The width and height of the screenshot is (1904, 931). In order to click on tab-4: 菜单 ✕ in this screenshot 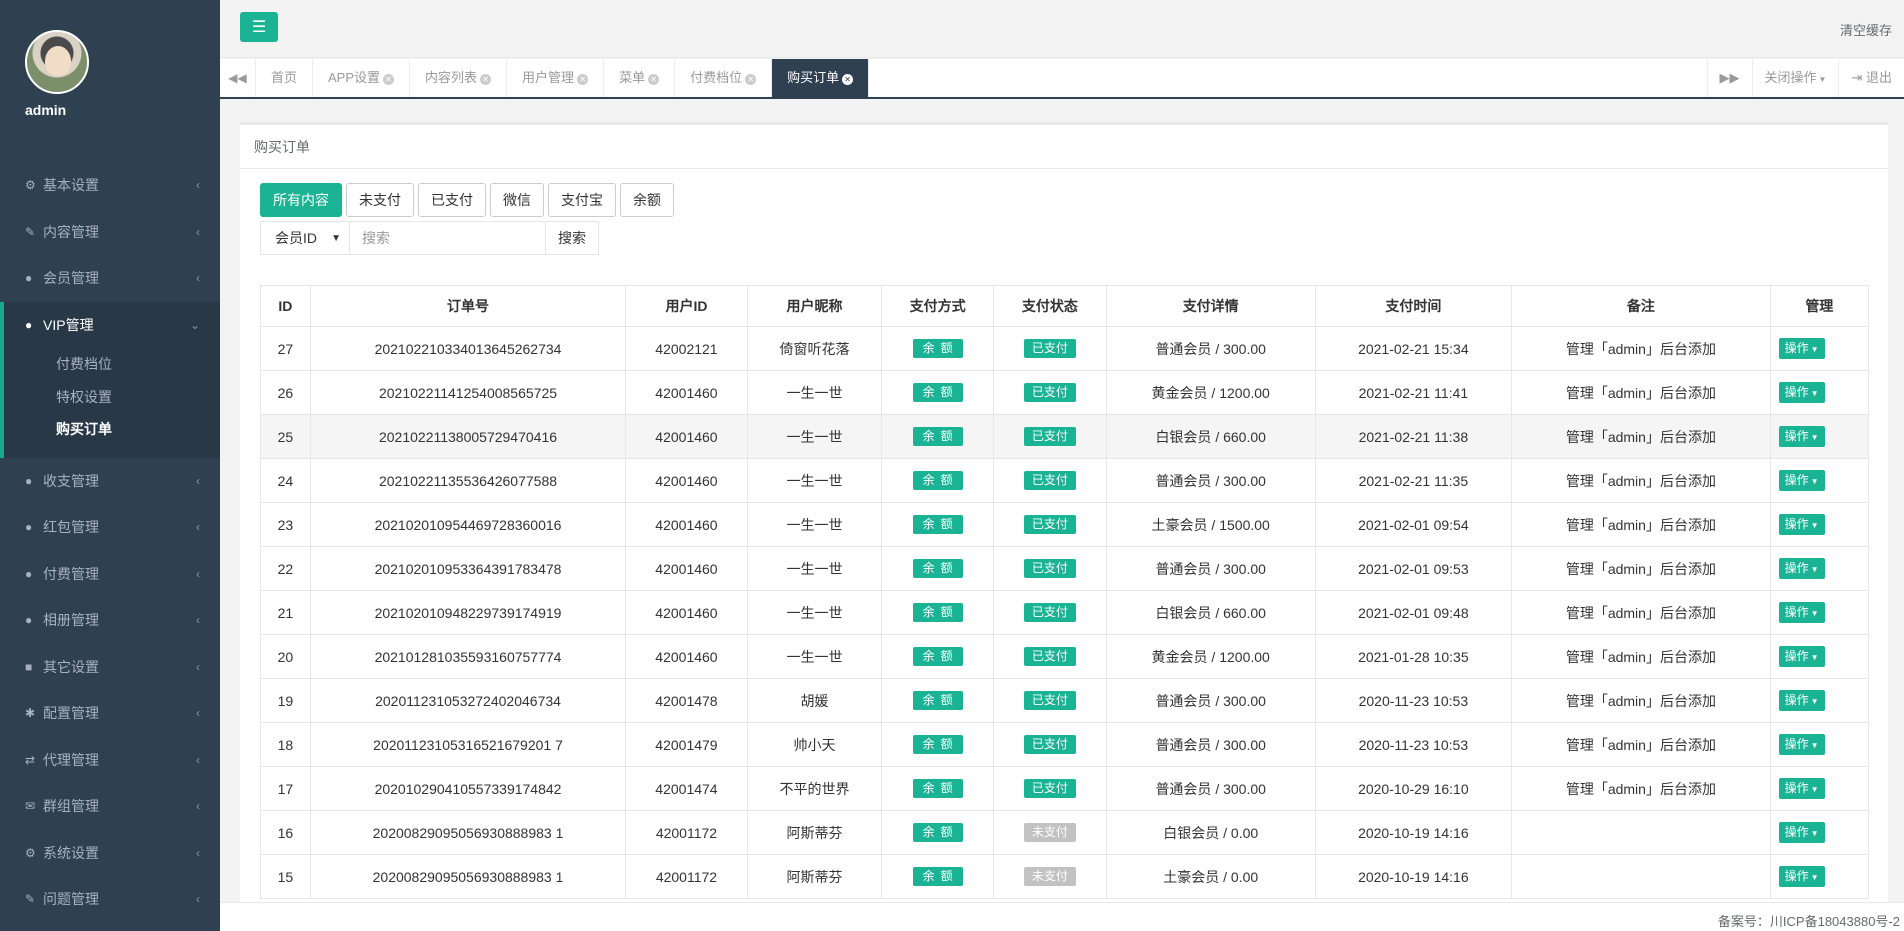, I will do `click(640, 78)`.